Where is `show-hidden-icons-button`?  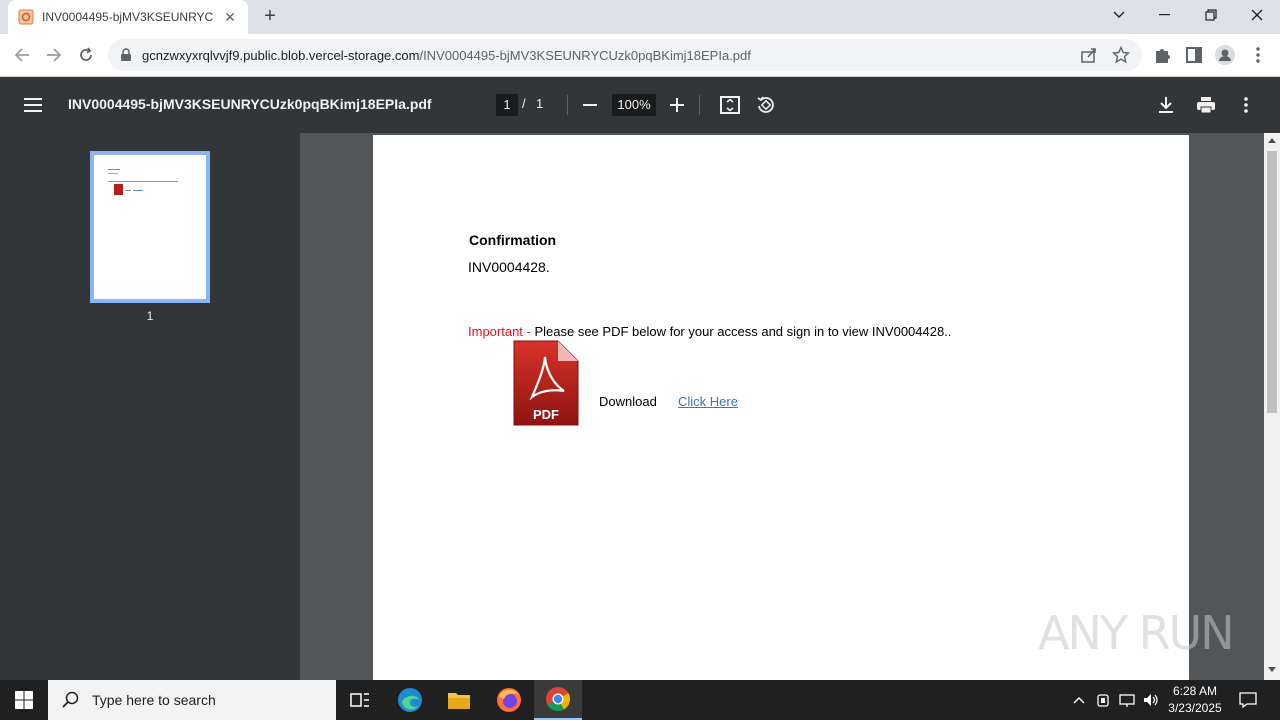
show-hidden-icons-button is located at coordinates (1079, 700).